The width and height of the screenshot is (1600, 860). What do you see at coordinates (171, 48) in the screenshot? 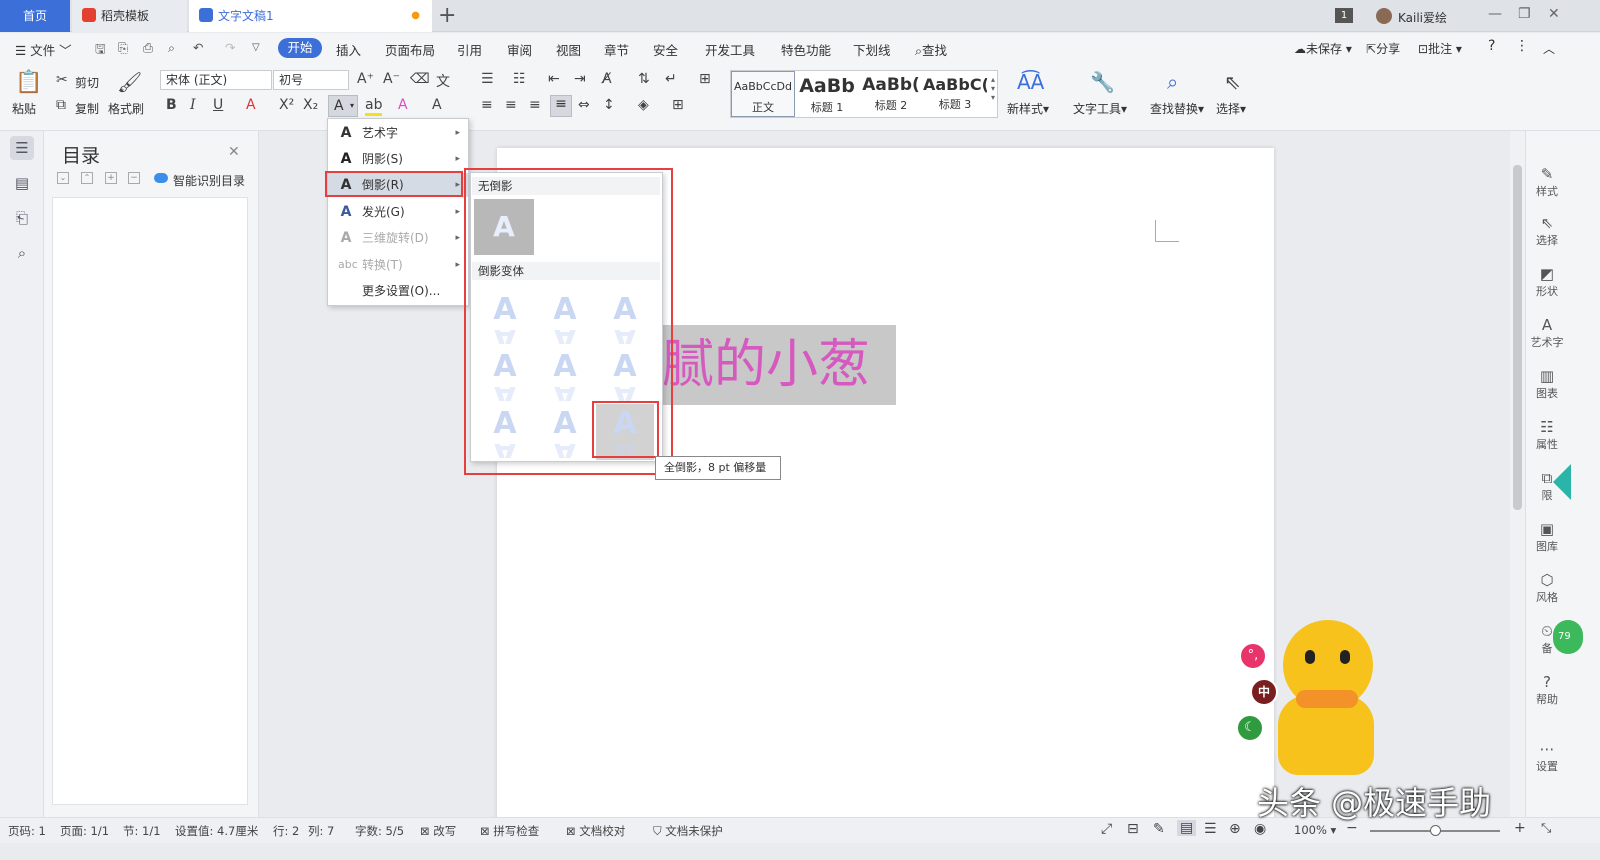
I see `print-preview-icon: ⌕` at bounding box center [171, 48].